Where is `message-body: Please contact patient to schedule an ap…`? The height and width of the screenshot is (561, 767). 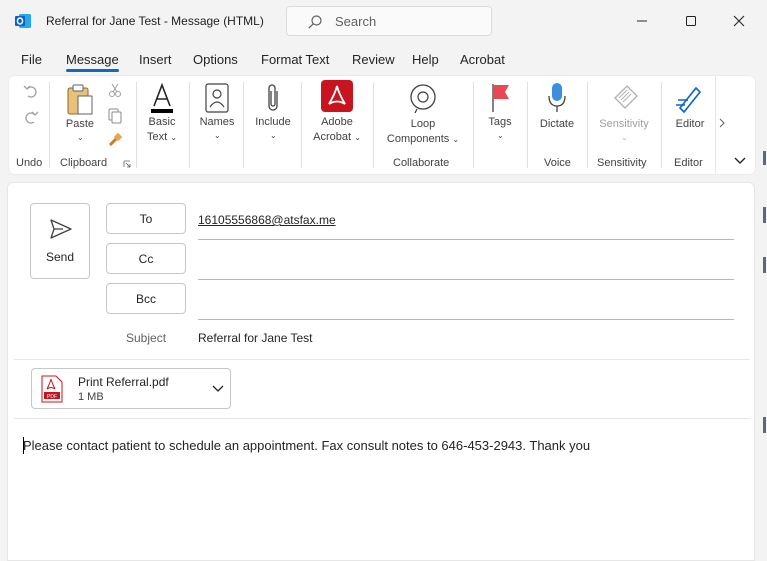
message-body: Please contact patient to schedule an ap… is located at coordinates (306, 445).